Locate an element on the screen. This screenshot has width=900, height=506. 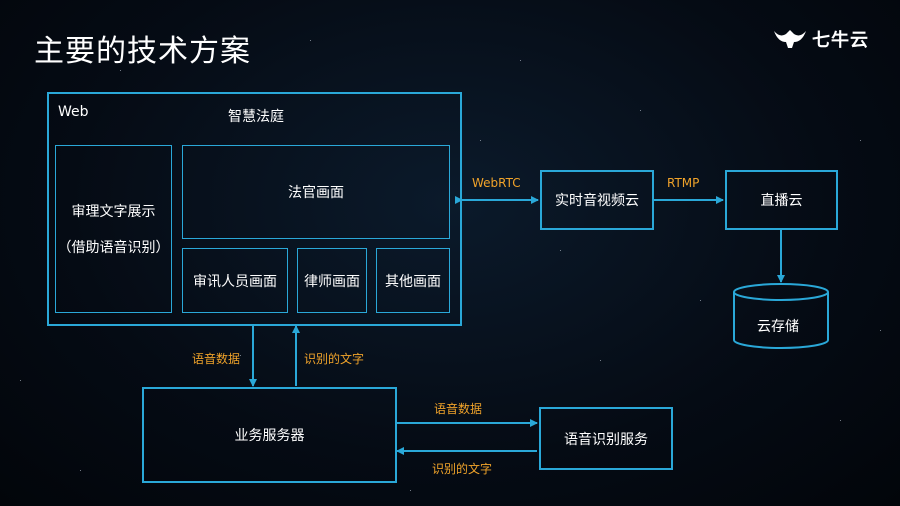
biz-server-label: 业务服务器 is located at coordinates (269, 436).